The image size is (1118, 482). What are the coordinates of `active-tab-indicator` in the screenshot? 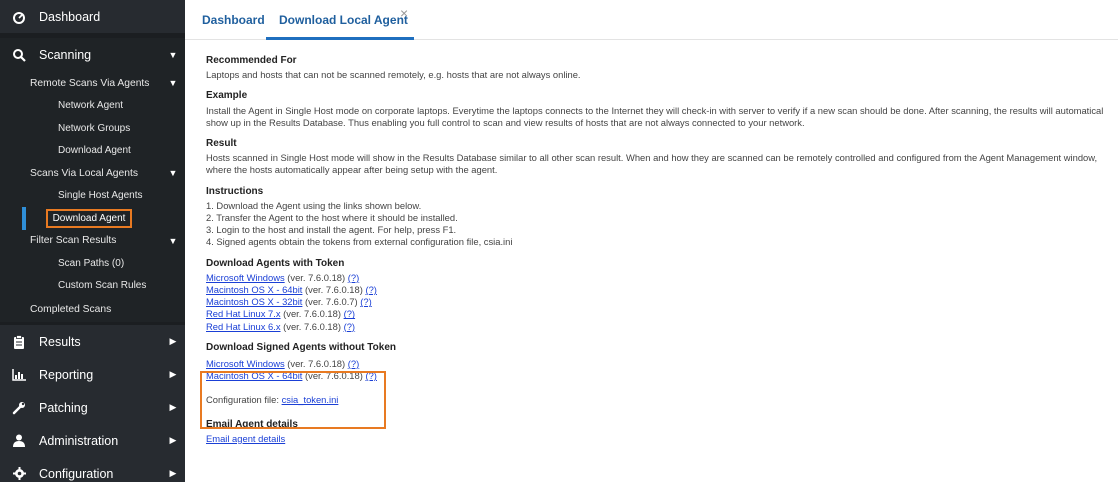 It's located at (340, 38).